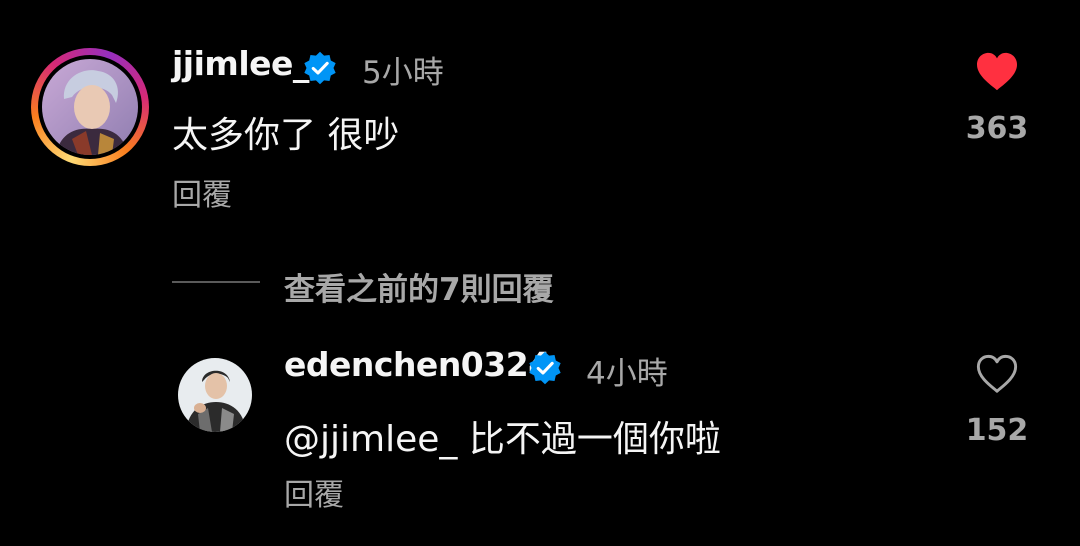 This screenshot has width=1080, height=546. I want to click on reply-username: edenchen0324, so click(417, 364).